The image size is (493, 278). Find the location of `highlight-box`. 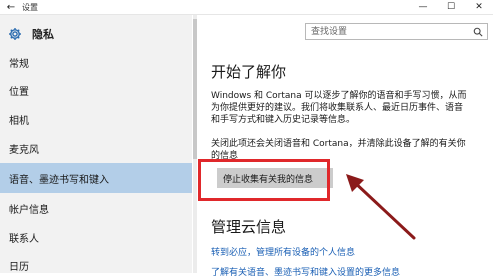

highlight-box is located at coordinates (264, 180).